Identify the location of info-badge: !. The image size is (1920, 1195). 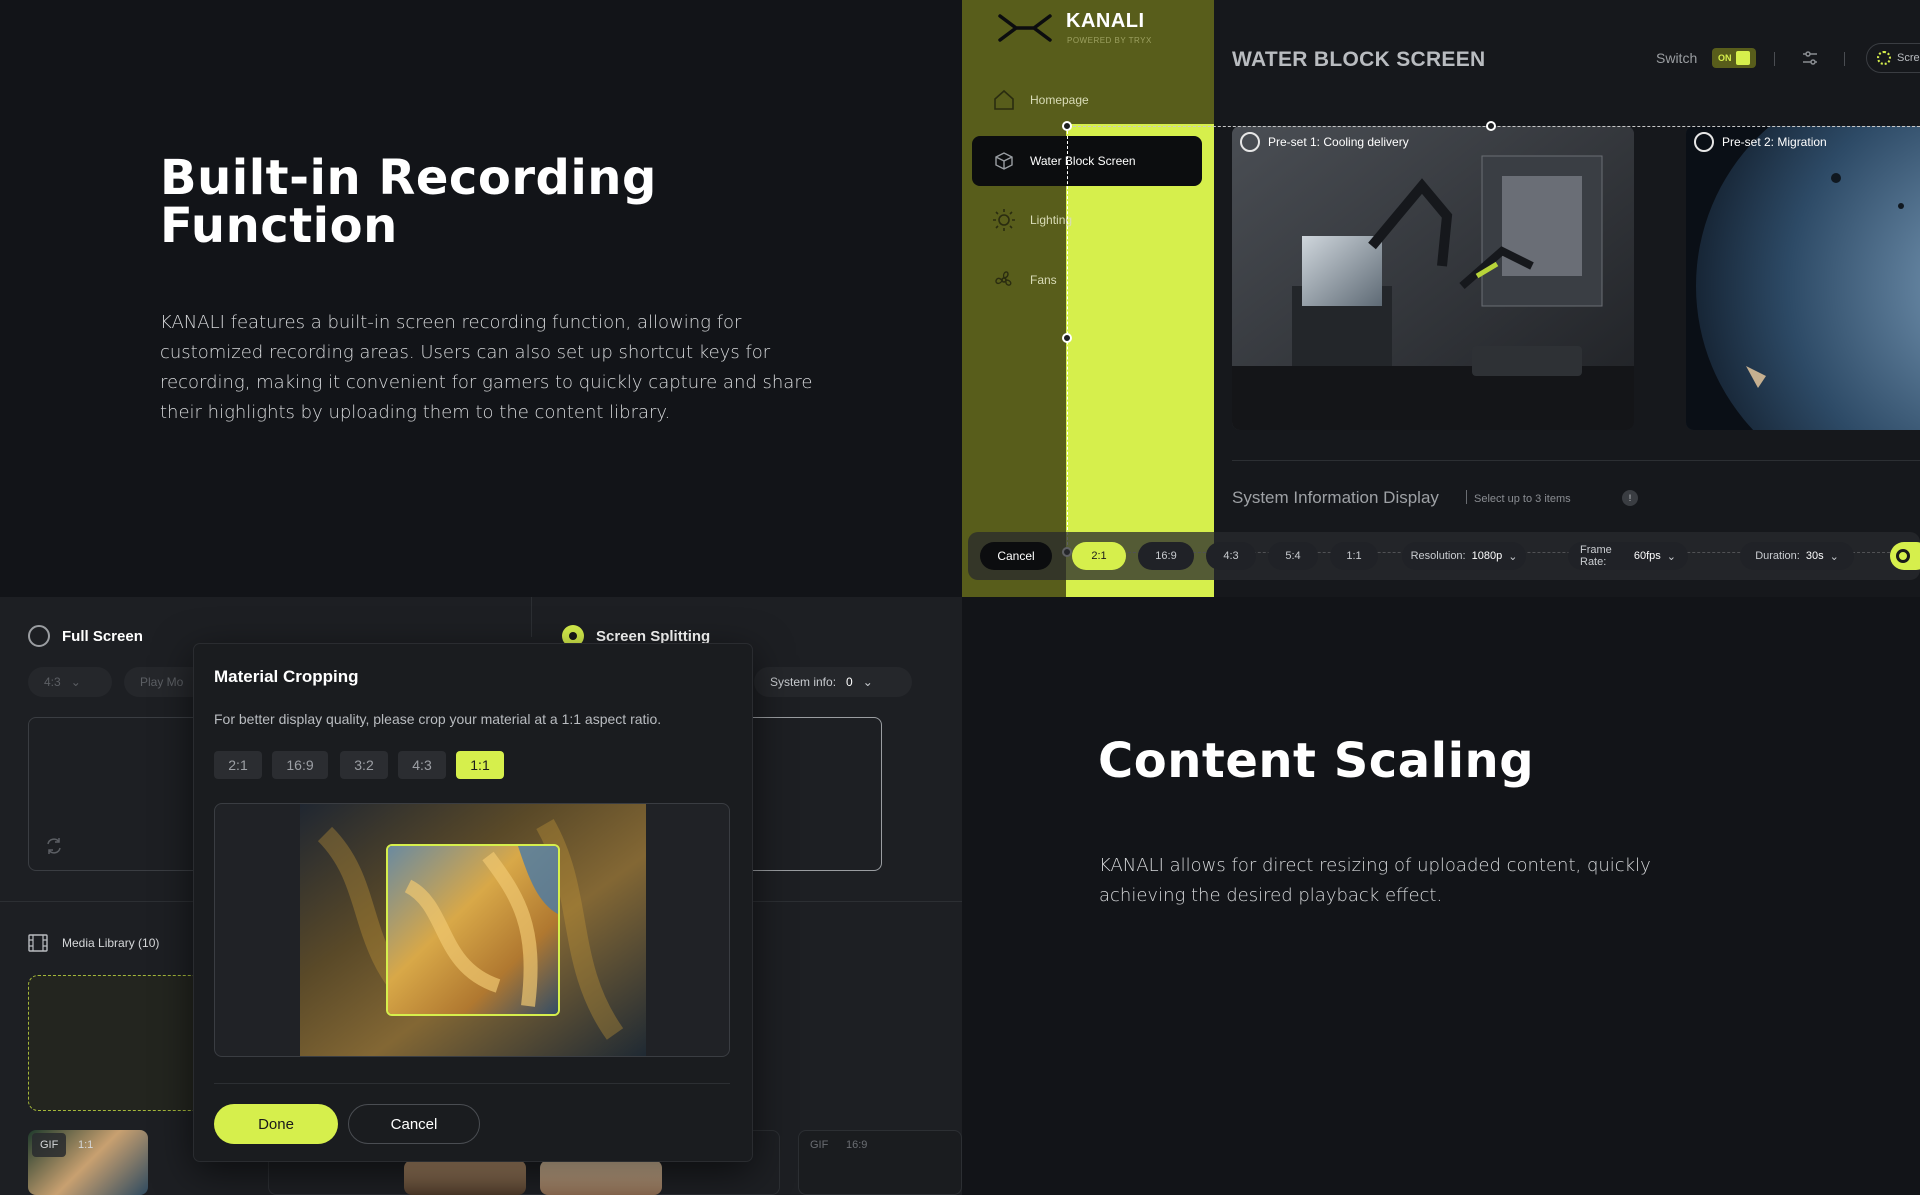
(1630, 498).